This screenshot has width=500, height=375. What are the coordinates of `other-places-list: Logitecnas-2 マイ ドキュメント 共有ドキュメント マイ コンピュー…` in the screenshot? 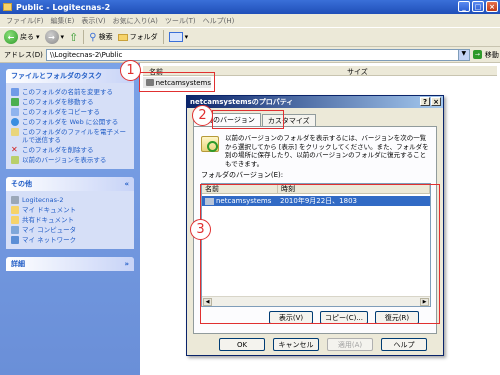 It's located at (70, 220).